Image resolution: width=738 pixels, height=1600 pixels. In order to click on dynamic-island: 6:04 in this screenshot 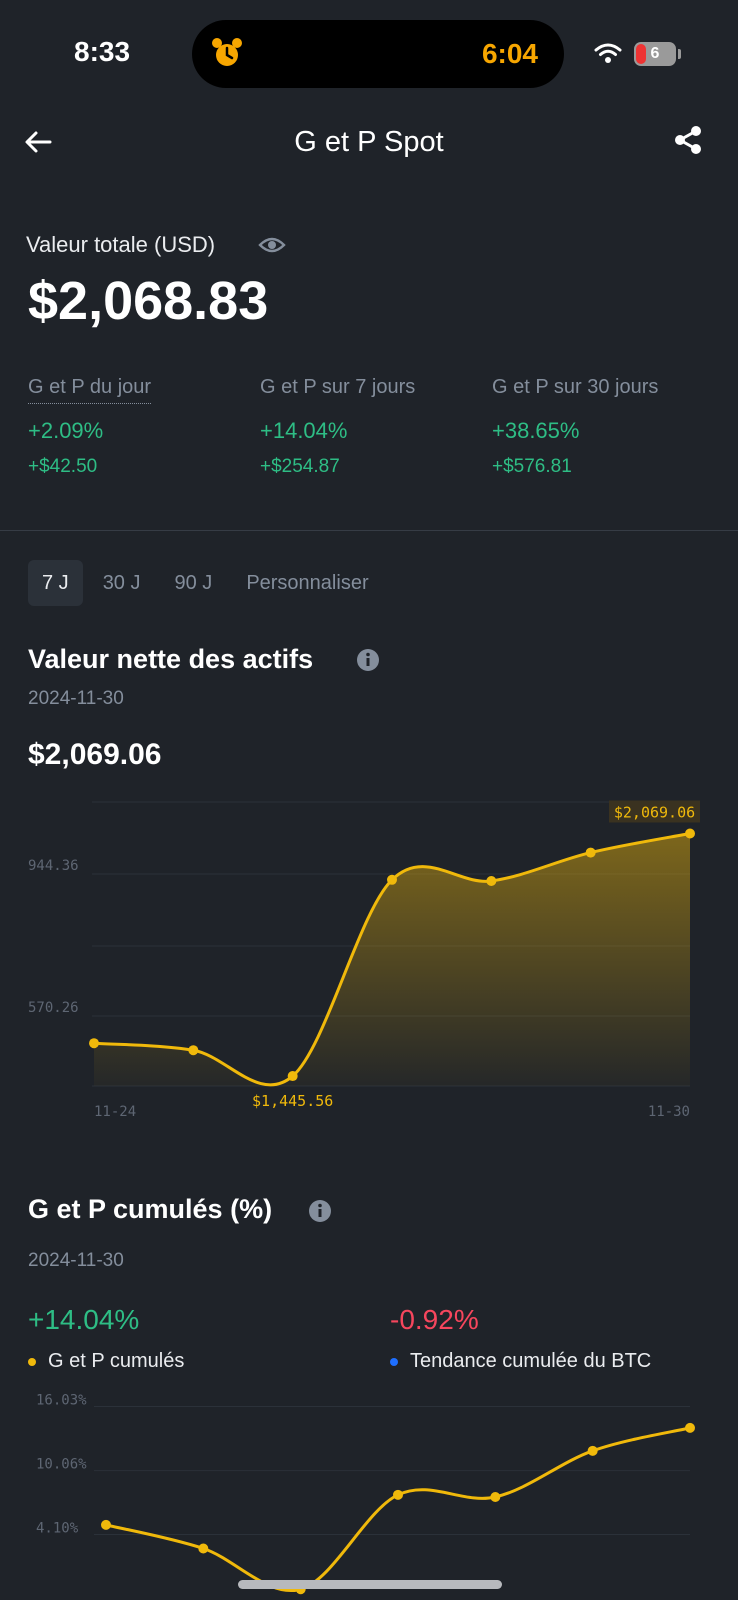, I will do `click(378, 54)`.